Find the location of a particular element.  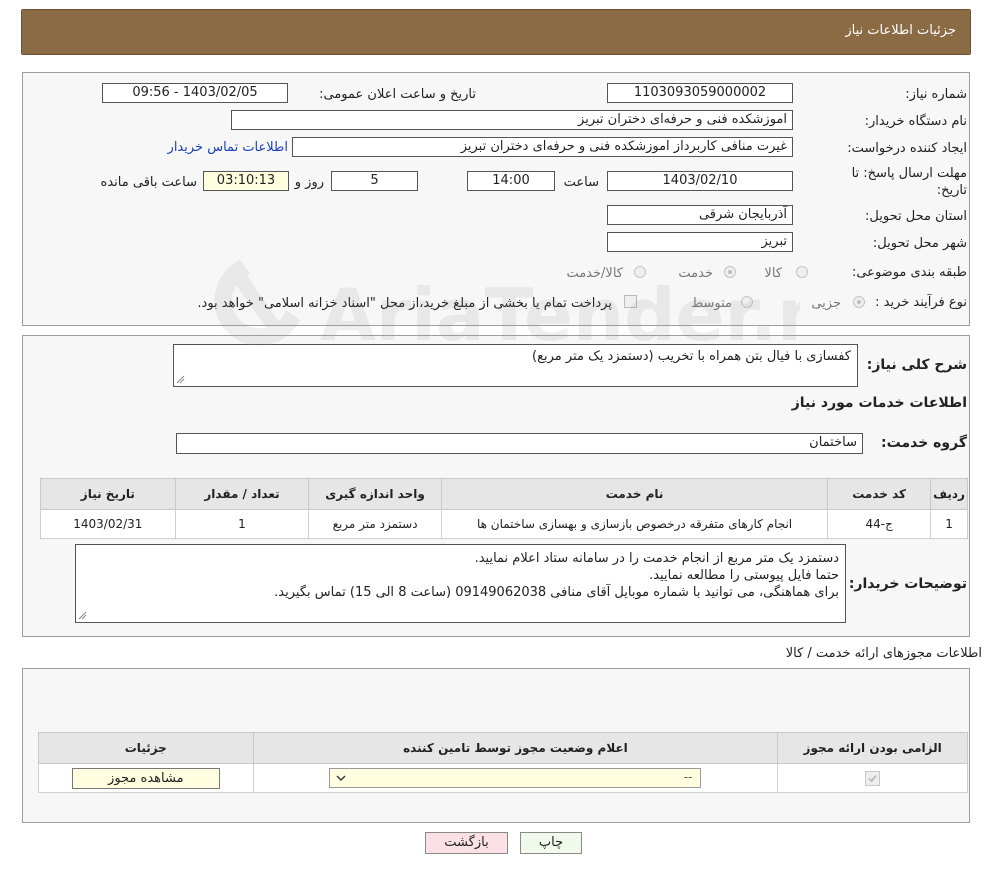

col-permit-required: الزامی بودن ارائه مجوز is located at coordinates (872, 748).